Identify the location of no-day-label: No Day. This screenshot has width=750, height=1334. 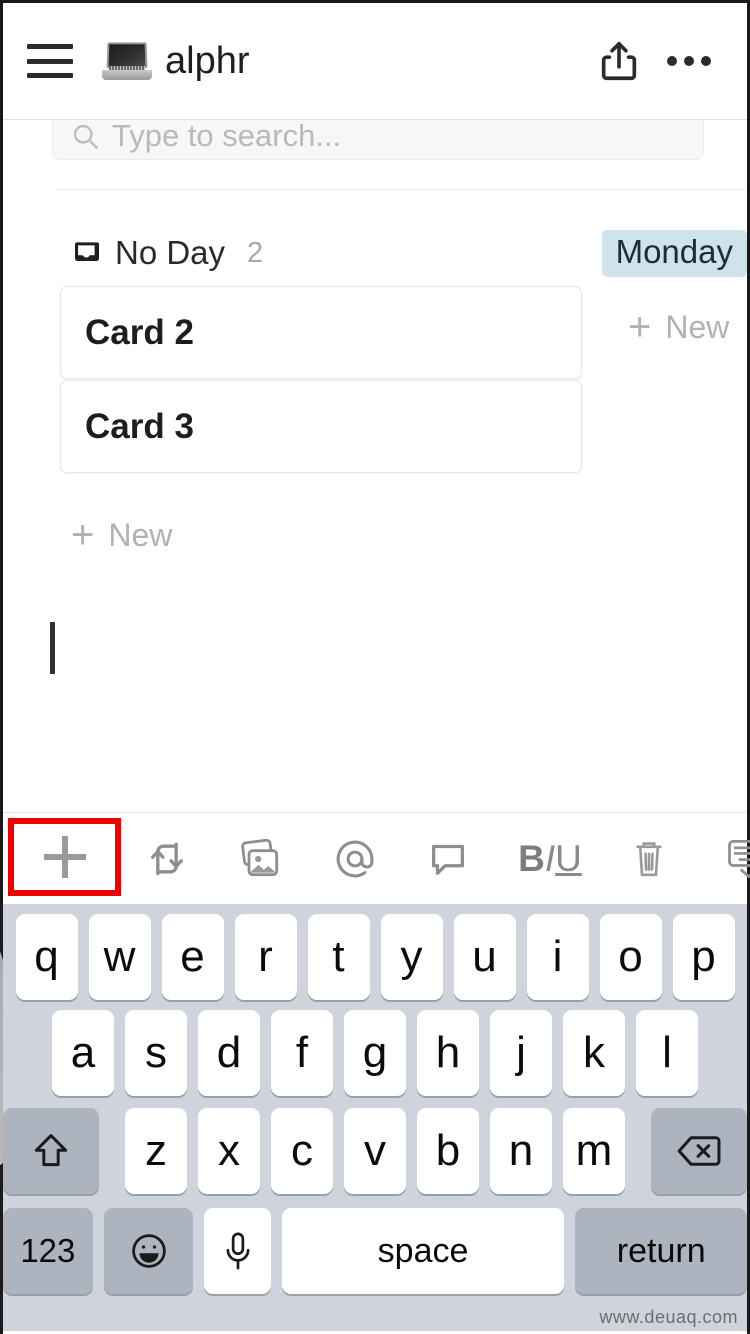
(170, 252).